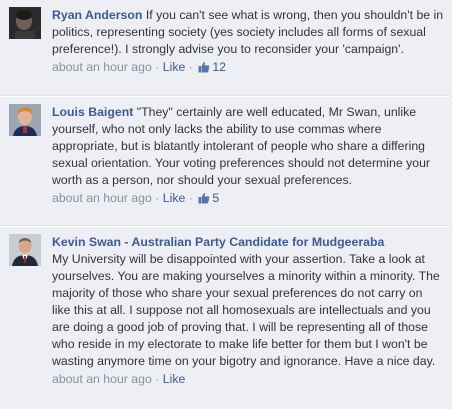  I want to click on like-count: 5, so click(215, 198).